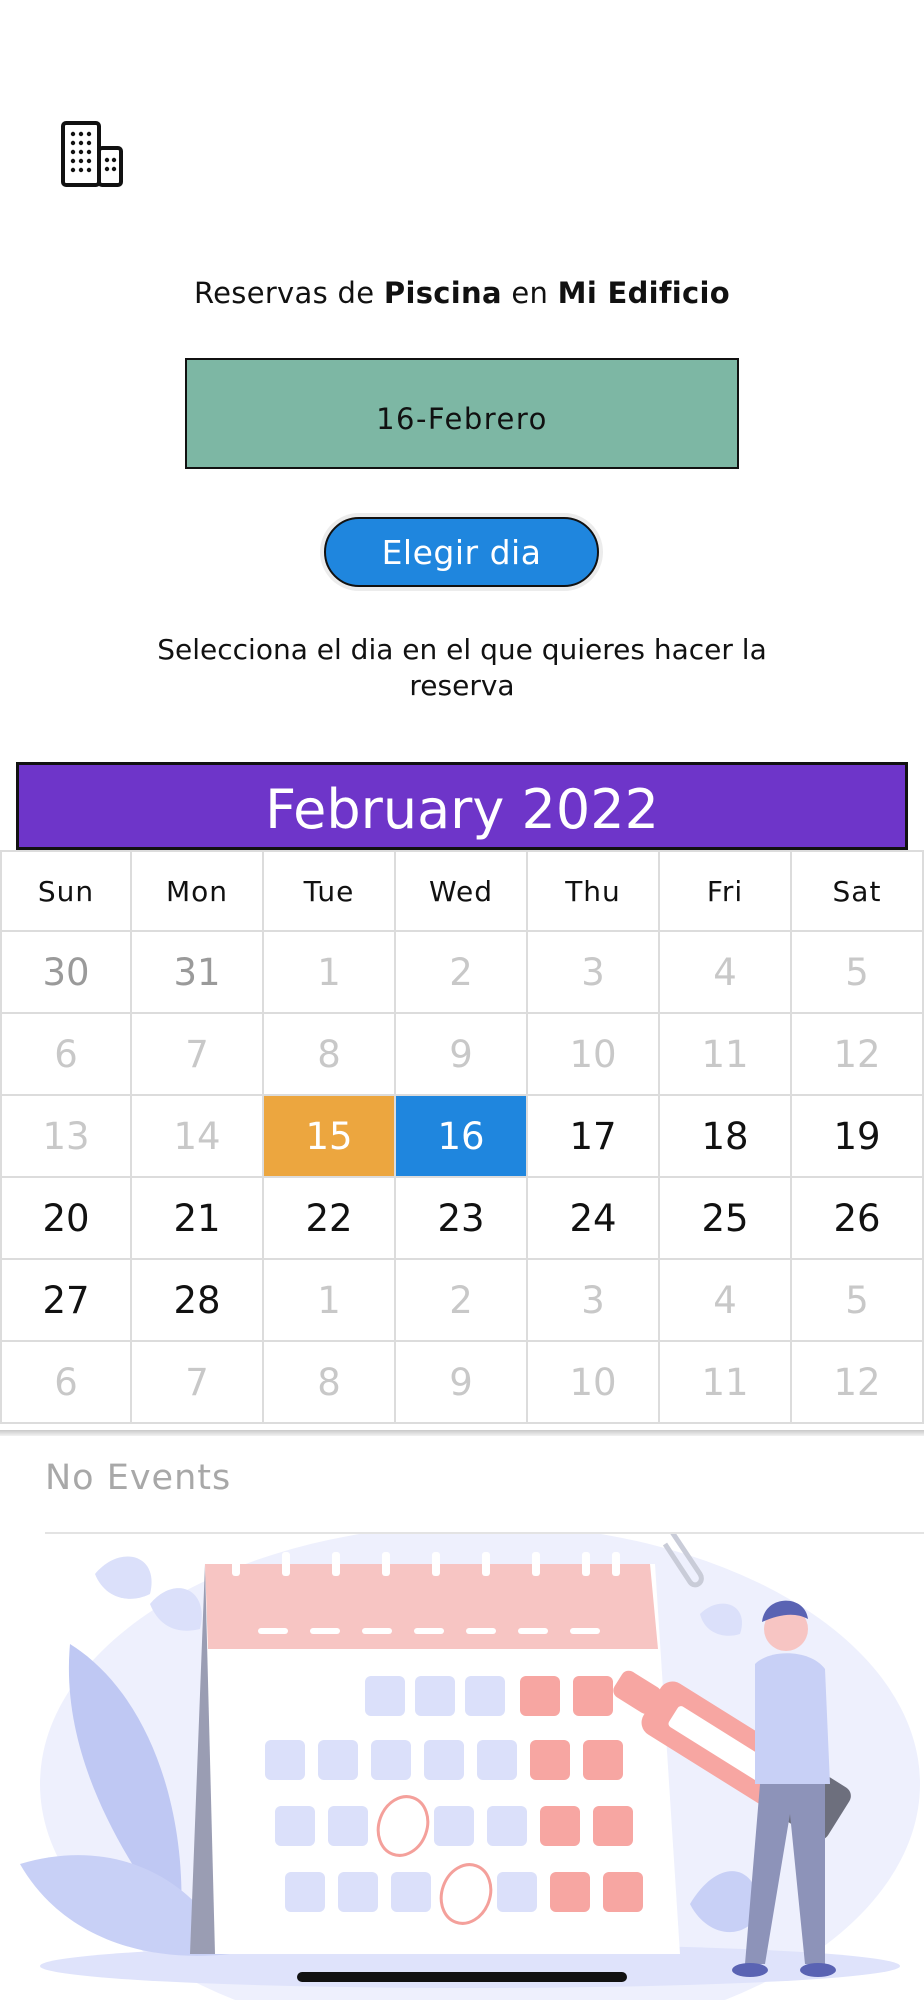 The width and height of the screenshot is (924, 2000). I want to click on building-icon, so click(92, 154).